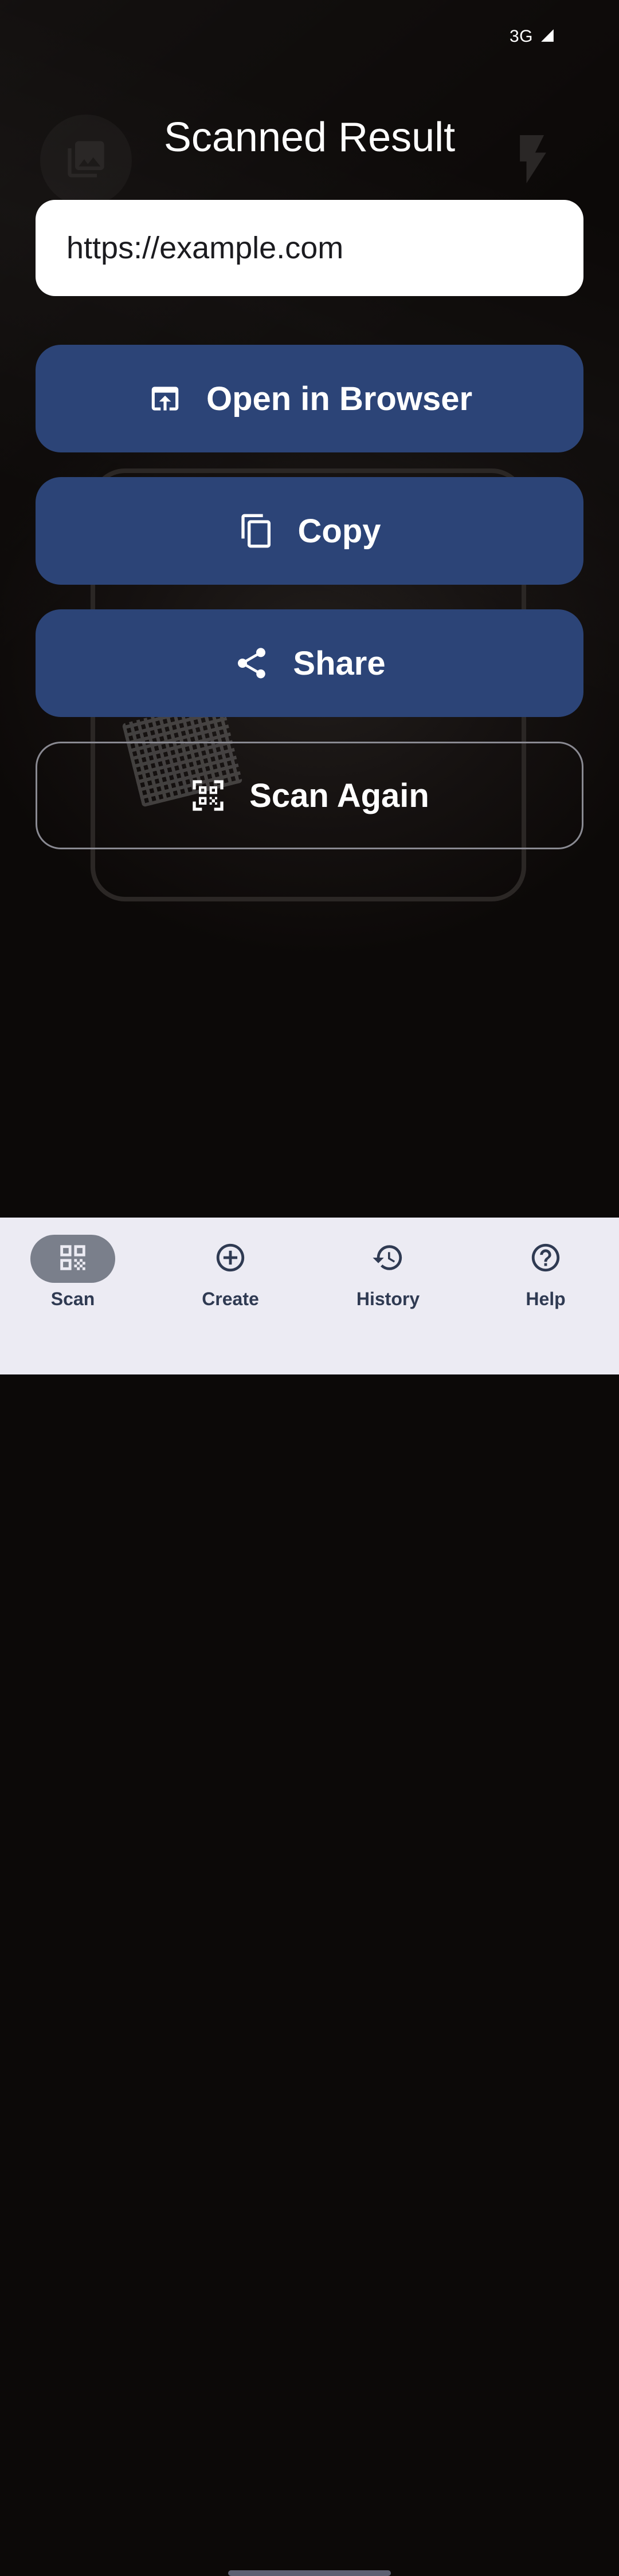  Describe the element at coordinates (339, 796) in the screenshot. I see `scan-again-label: Scan Again` at that location.